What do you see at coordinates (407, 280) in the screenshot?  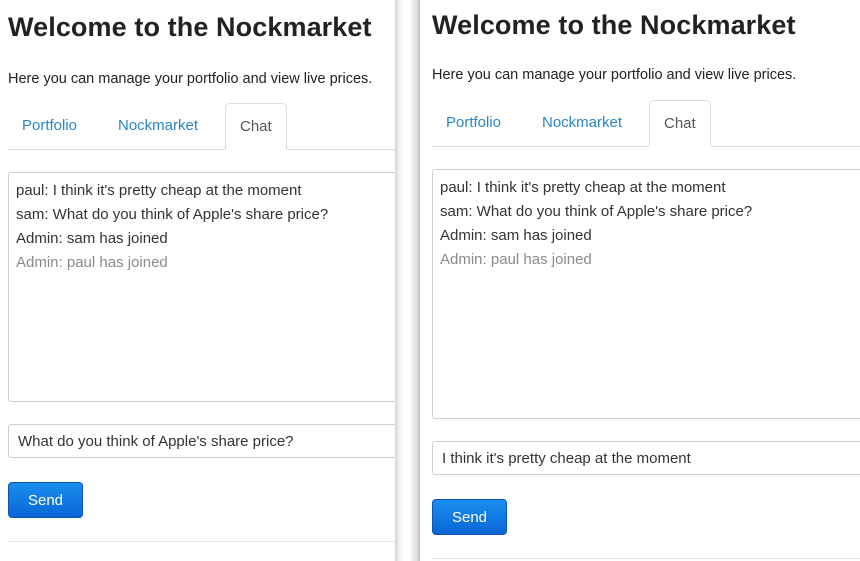 I see `window-separator` at bounding box center [407, 280].